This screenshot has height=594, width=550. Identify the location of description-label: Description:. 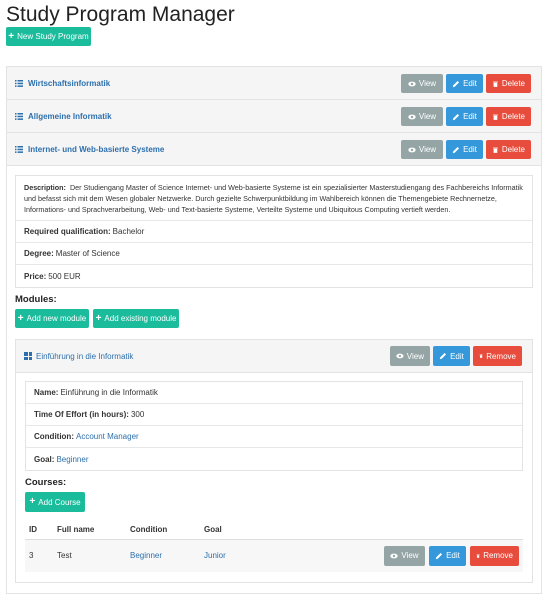
(45, 187).